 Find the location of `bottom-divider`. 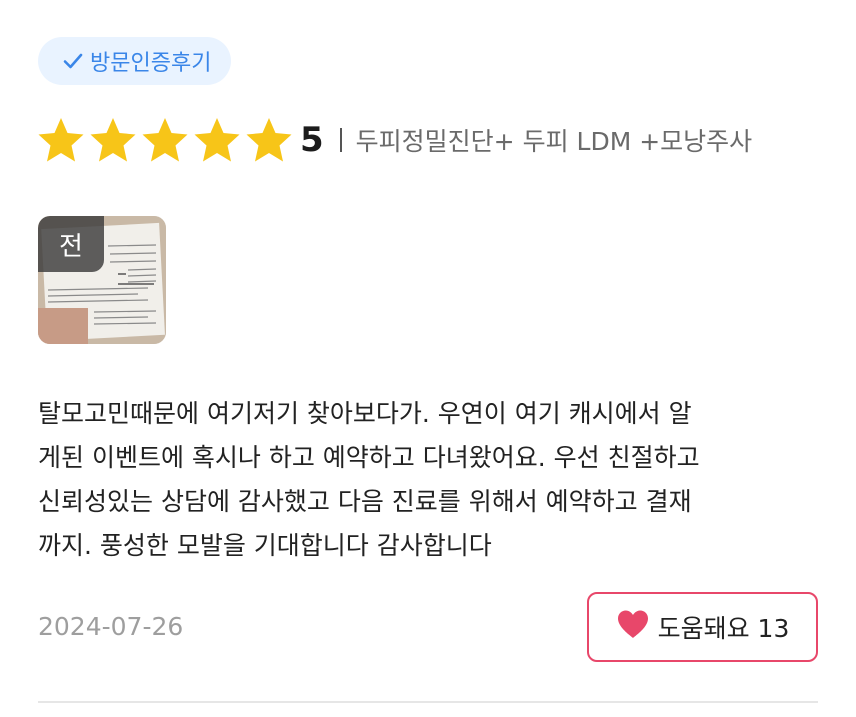

bottom-divider is located at coordinates (428, 702).